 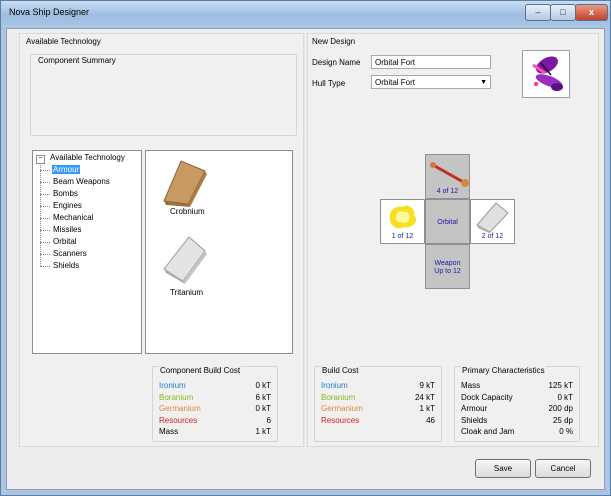 What do you see at coordinates (215, 398) in the screenshot?
I see `stat-row: Boranium 6 kT` at bounding box center [215, 398].